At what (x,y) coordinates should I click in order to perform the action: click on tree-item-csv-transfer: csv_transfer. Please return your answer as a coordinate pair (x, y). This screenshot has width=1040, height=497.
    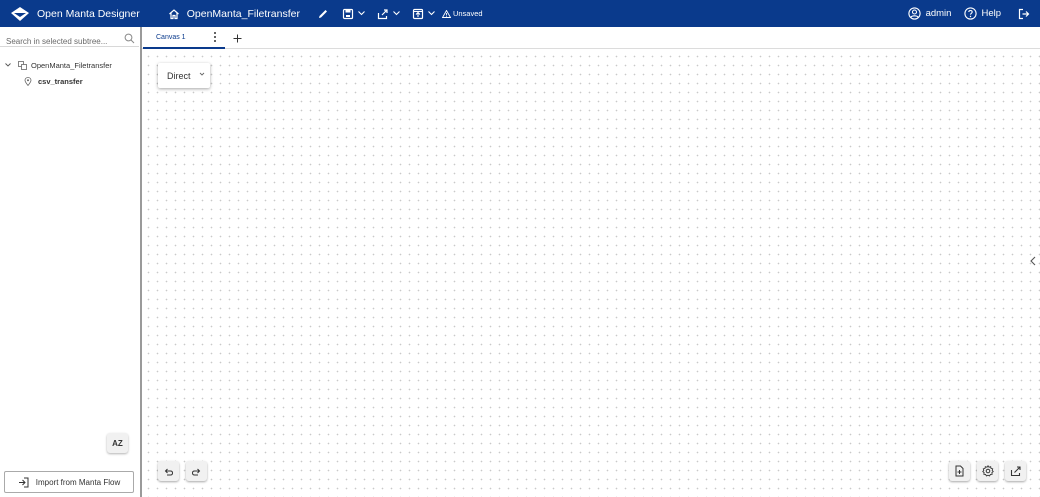
    Looking at the image, I should click on (69, 81).